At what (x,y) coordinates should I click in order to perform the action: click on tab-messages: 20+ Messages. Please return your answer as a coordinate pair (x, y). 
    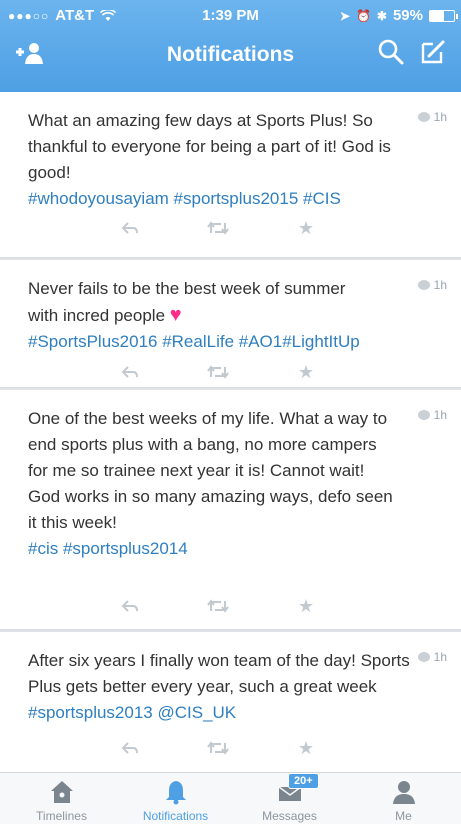
    Looking at the image, I should click on (289, 798).